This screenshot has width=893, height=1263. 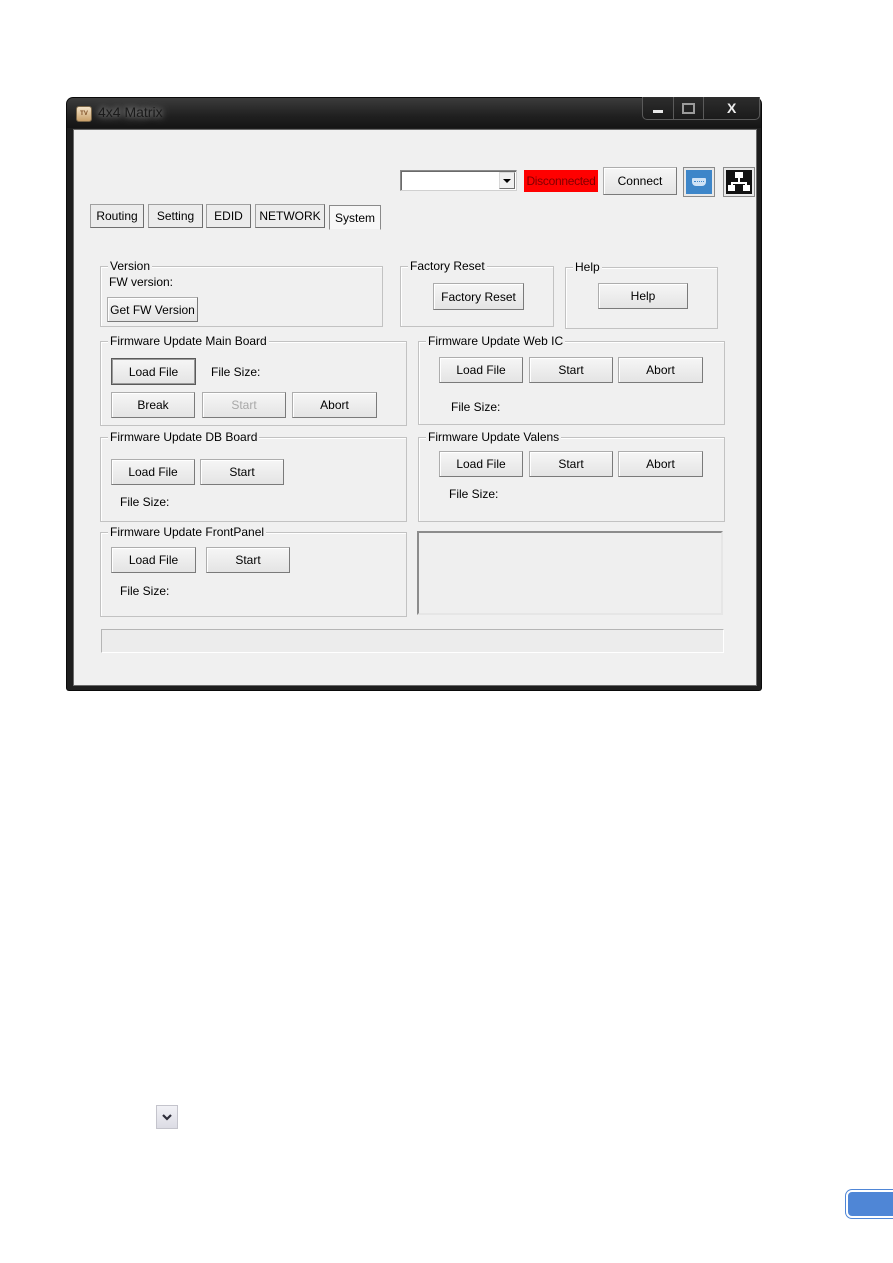 I want to click on db-board-start-button: Start, so click(x=242, y=472).